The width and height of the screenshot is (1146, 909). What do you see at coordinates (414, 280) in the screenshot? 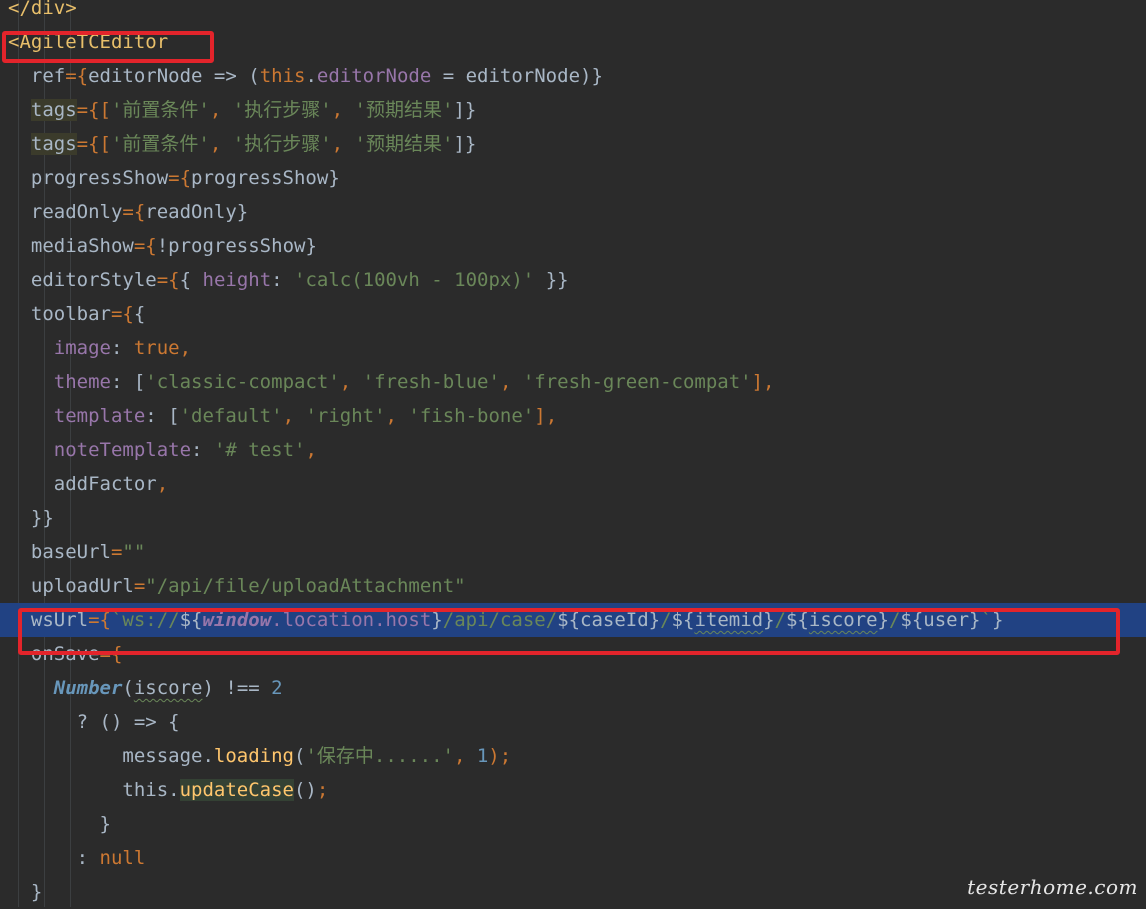
I see `code-token: 'calc(100vh - 100px)'` at bounding box center [414, 280].